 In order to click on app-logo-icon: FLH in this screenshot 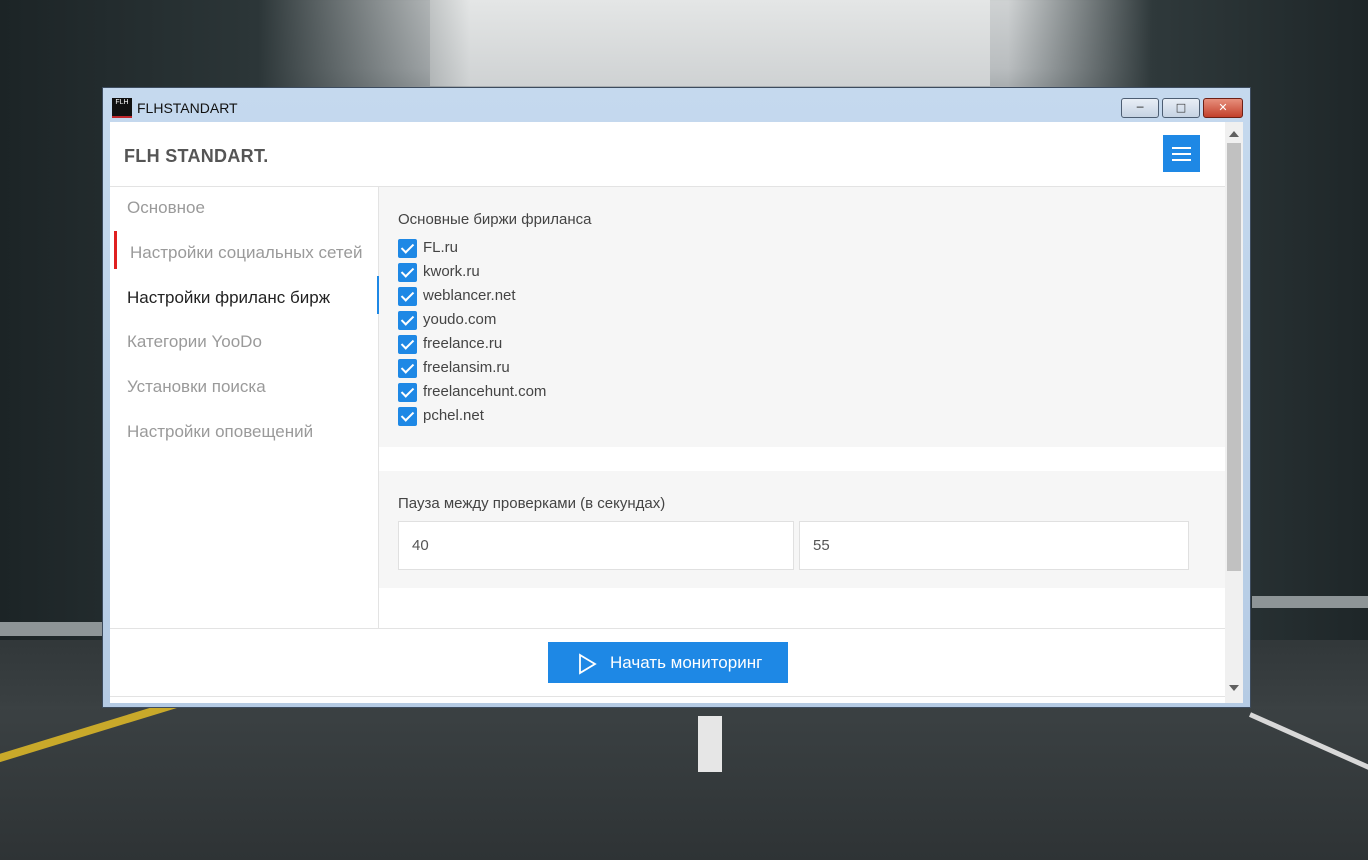, I will do `click(122, 108)`.